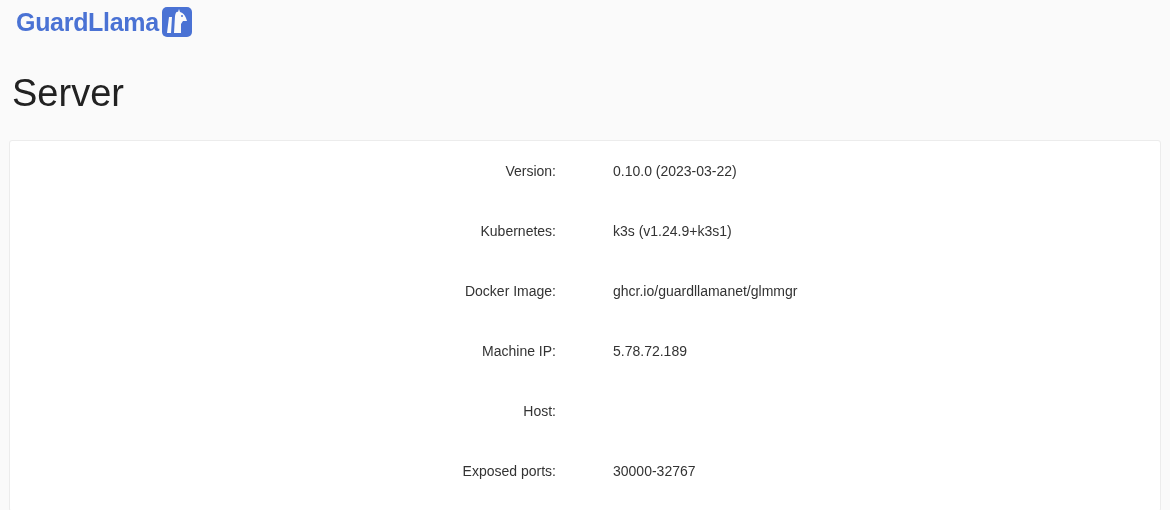 The height and width of the screenshot is (510, 1170). I want to click on detail-value: 5.78.72.189, so click(650, 351).